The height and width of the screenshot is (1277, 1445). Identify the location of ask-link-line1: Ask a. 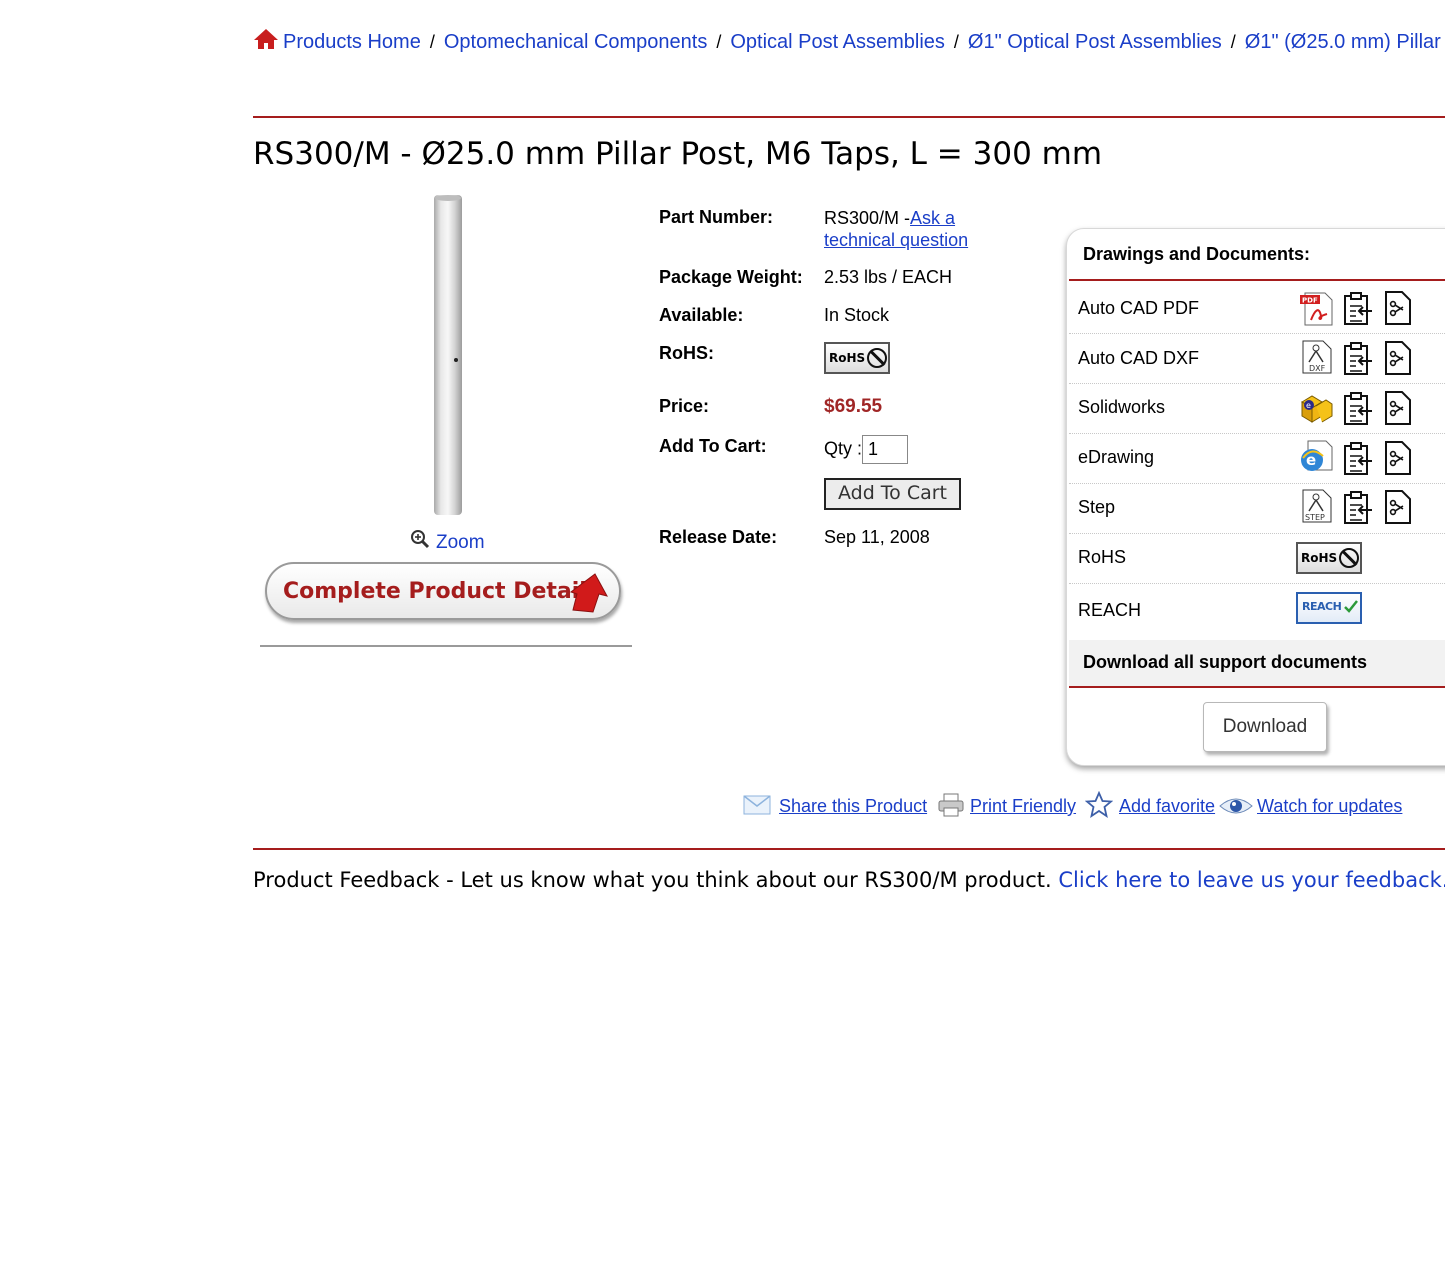
(933, 218).